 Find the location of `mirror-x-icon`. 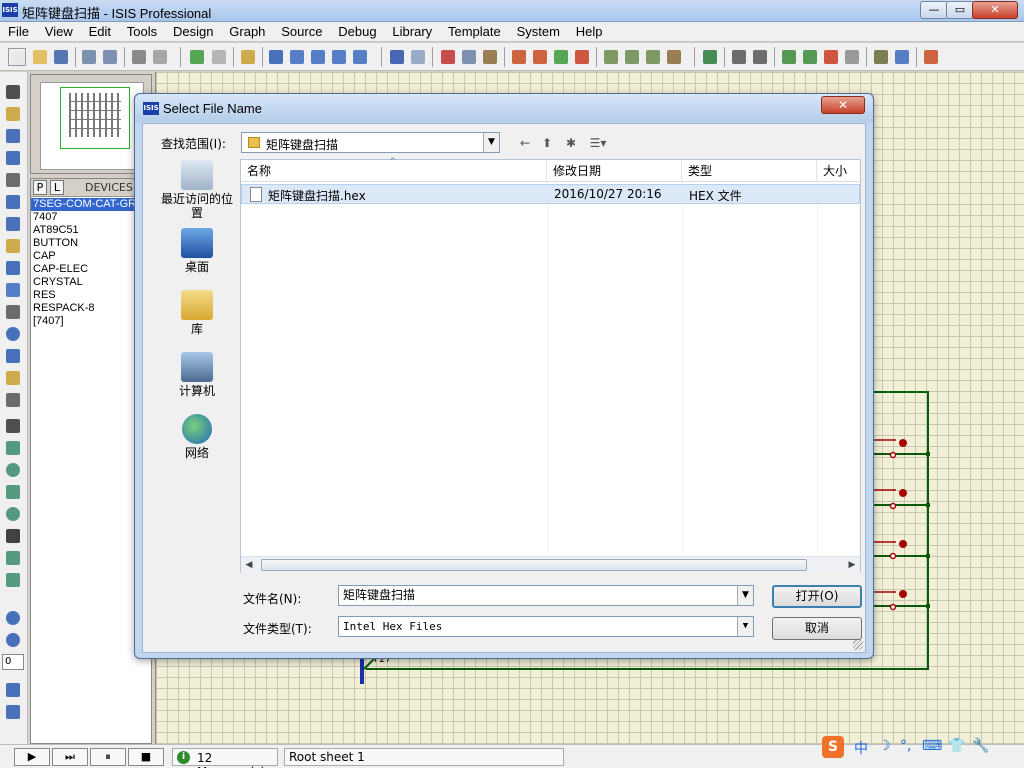

mirror-x-icon is located at coordinates (13, 690).